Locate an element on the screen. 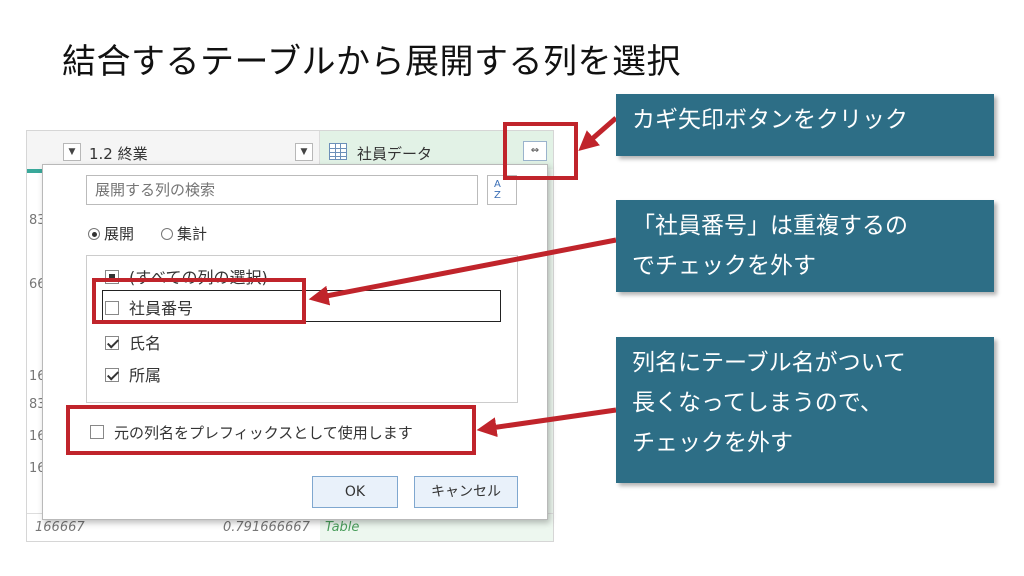 The image size is (1024, 576). ok-button: OK is located at coordinates (355, 492).